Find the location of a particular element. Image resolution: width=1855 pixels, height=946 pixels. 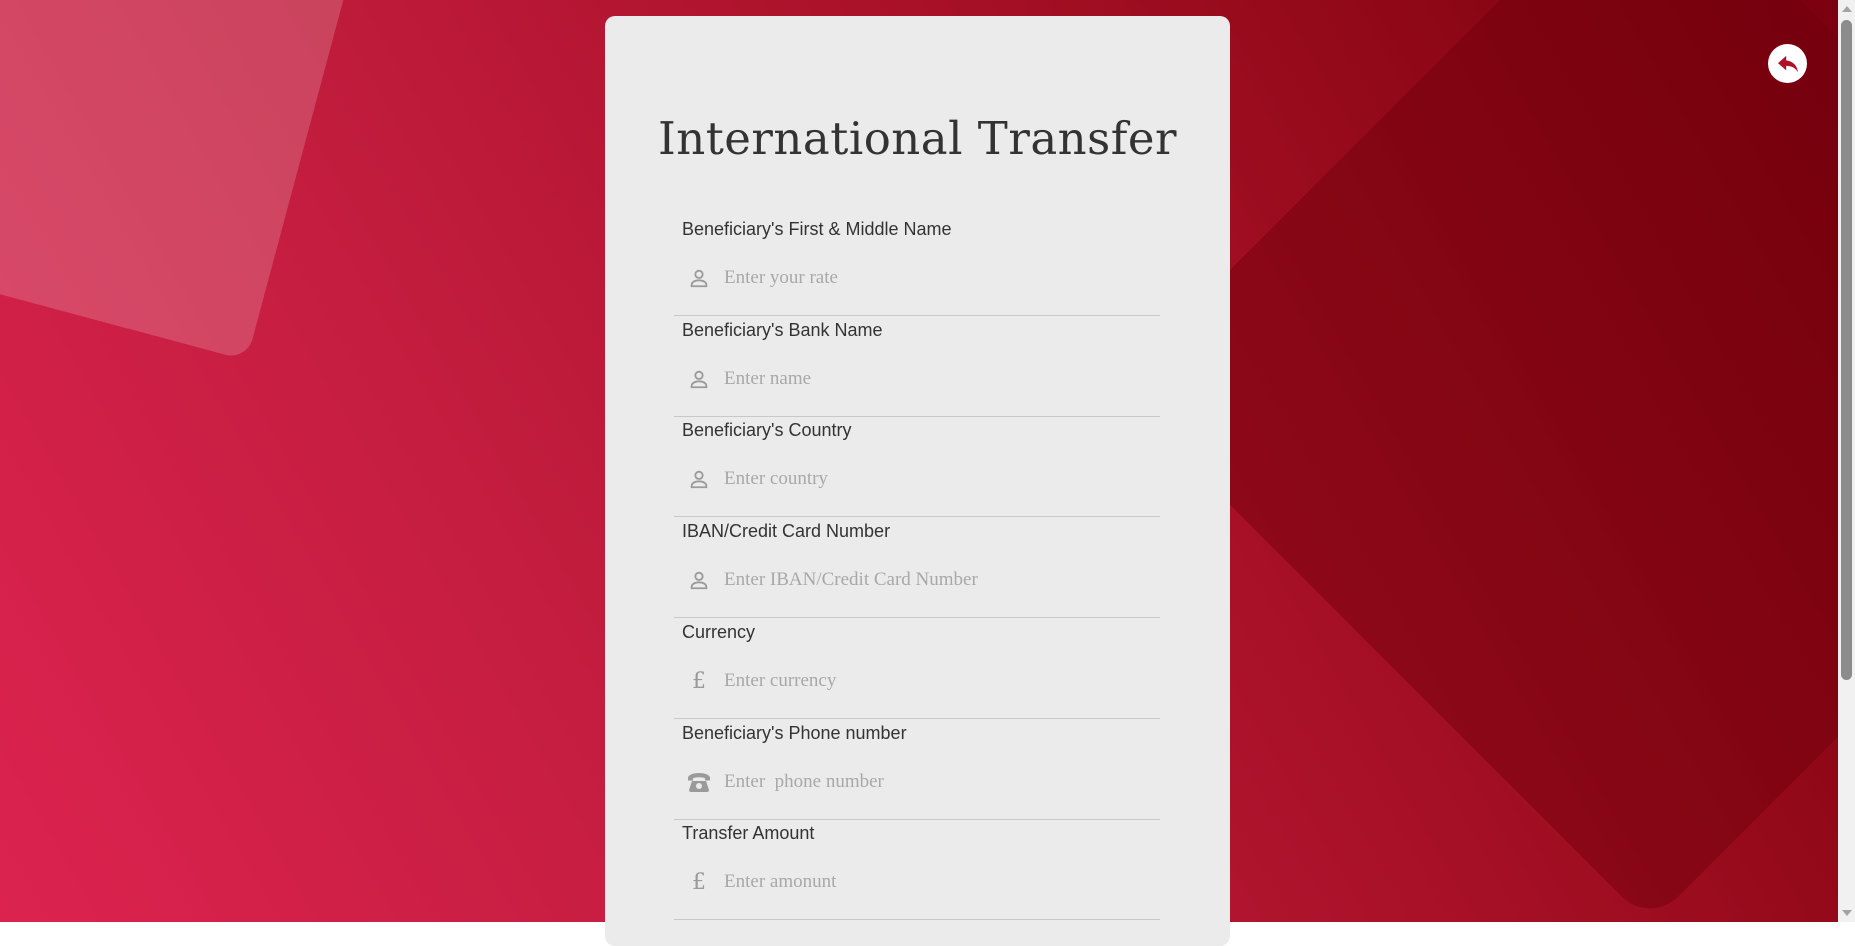

iban-field: IBAN/Credit Card Number is located at coordinates (917, 567).